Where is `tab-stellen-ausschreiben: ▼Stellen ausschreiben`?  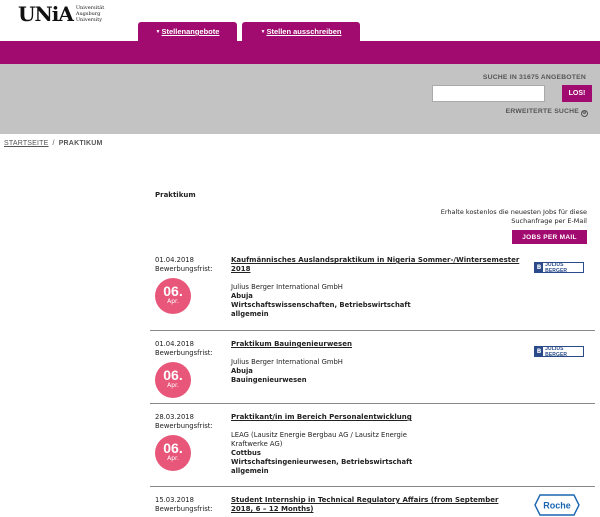
tab-stellen-ausschreiben: ▼Stellen ausschreiben is located at coordinates (301, 32).